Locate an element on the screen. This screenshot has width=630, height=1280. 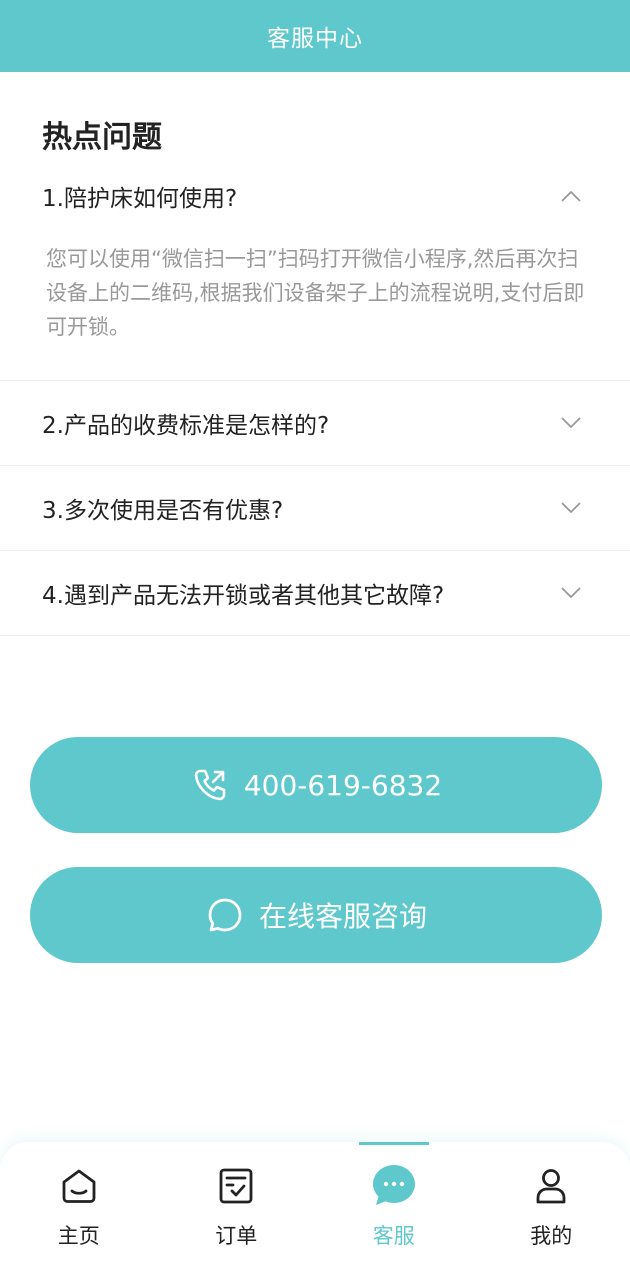
faq-question-1: 1.陪护床如何使用? is located at coordinates (315, 196).